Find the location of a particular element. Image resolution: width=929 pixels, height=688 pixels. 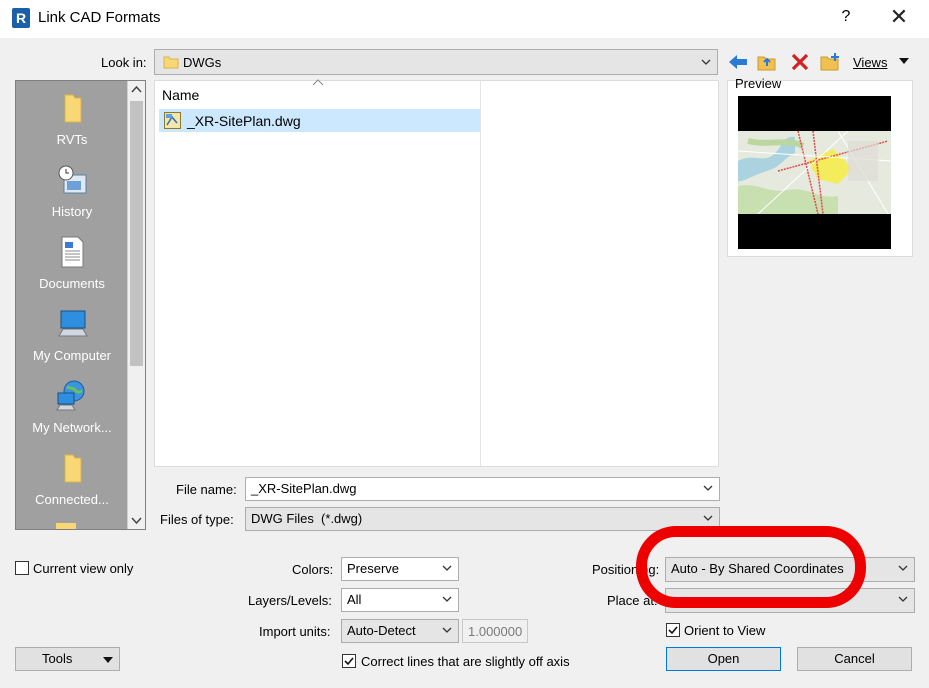

look-in-label: Look in: is located at coordinates (124, 62).